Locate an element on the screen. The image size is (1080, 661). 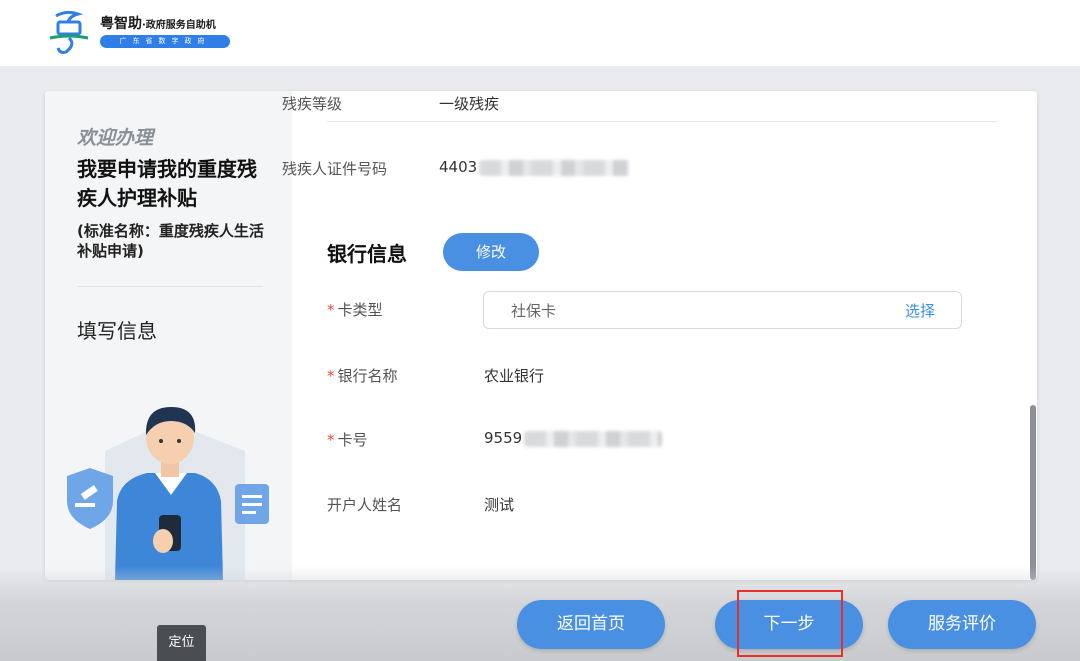
bank-name-label: * 银行名称 is located at coordinates (362, 375).